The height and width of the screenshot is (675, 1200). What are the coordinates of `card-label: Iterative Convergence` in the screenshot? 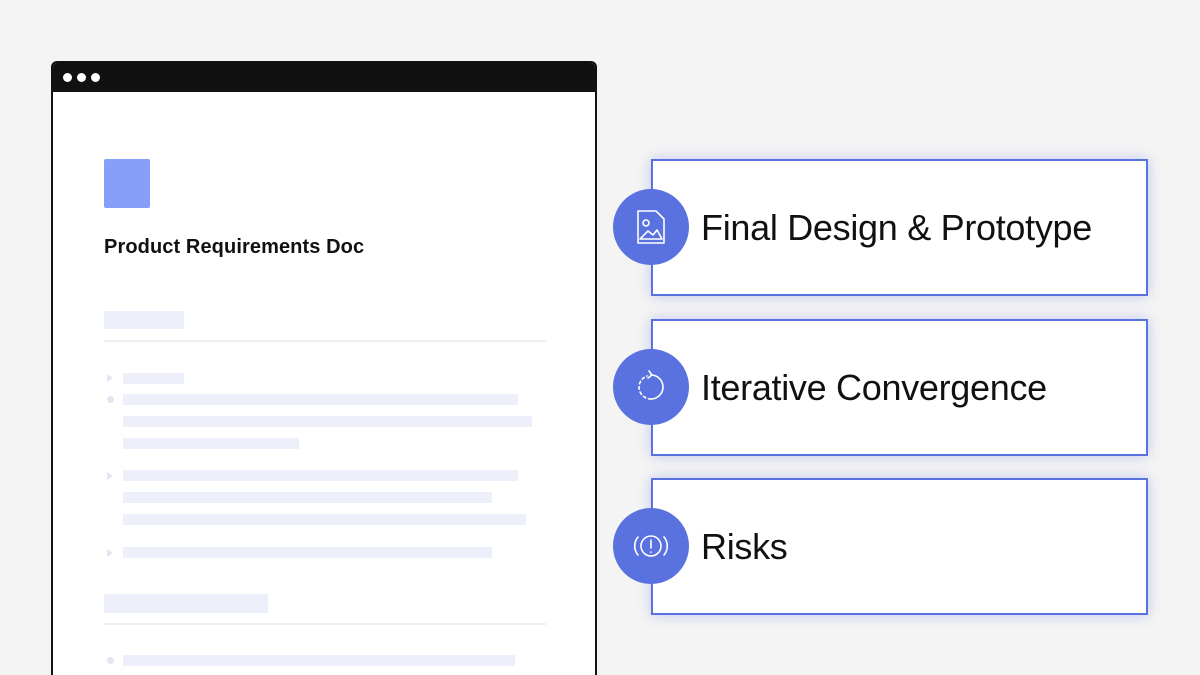 It's located at (874, 387).